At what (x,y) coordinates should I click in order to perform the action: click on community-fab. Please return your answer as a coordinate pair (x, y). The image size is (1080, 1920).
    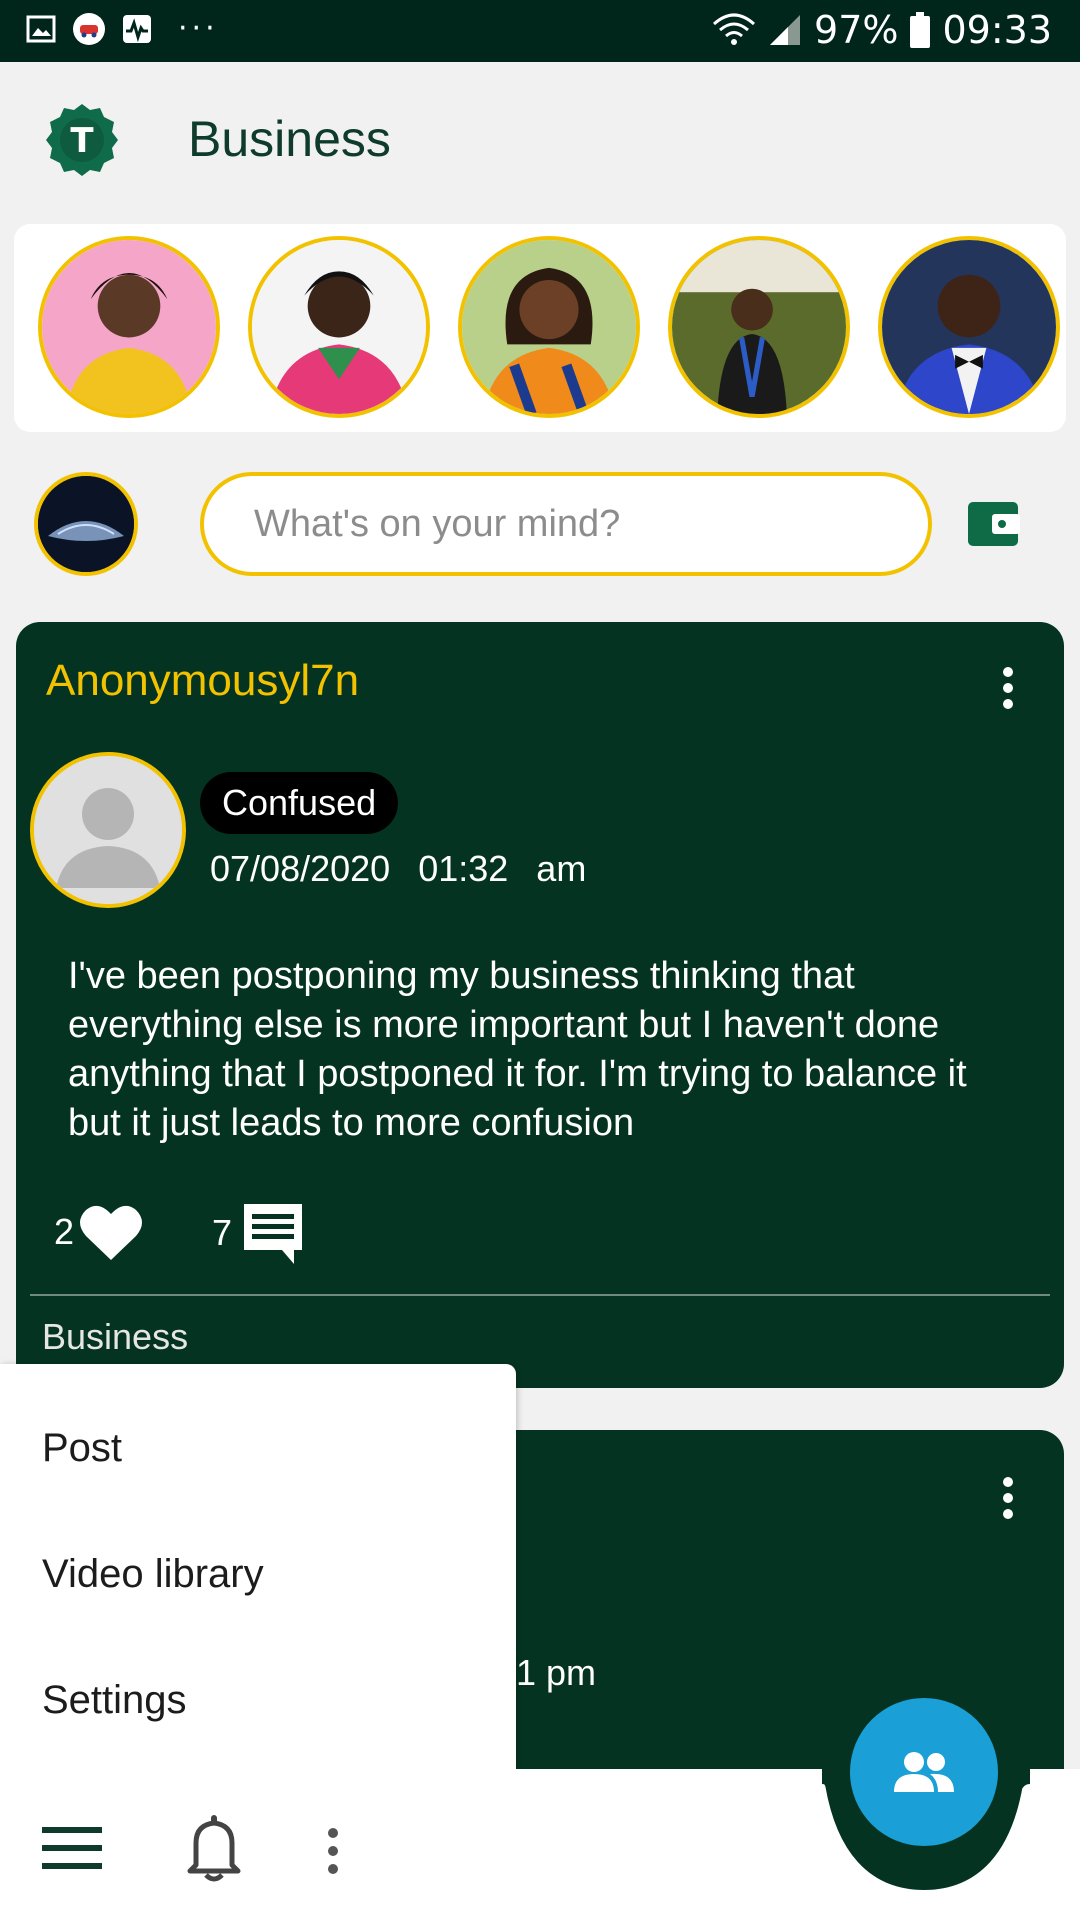
    Looking at the image, I should click on (924, 1772).